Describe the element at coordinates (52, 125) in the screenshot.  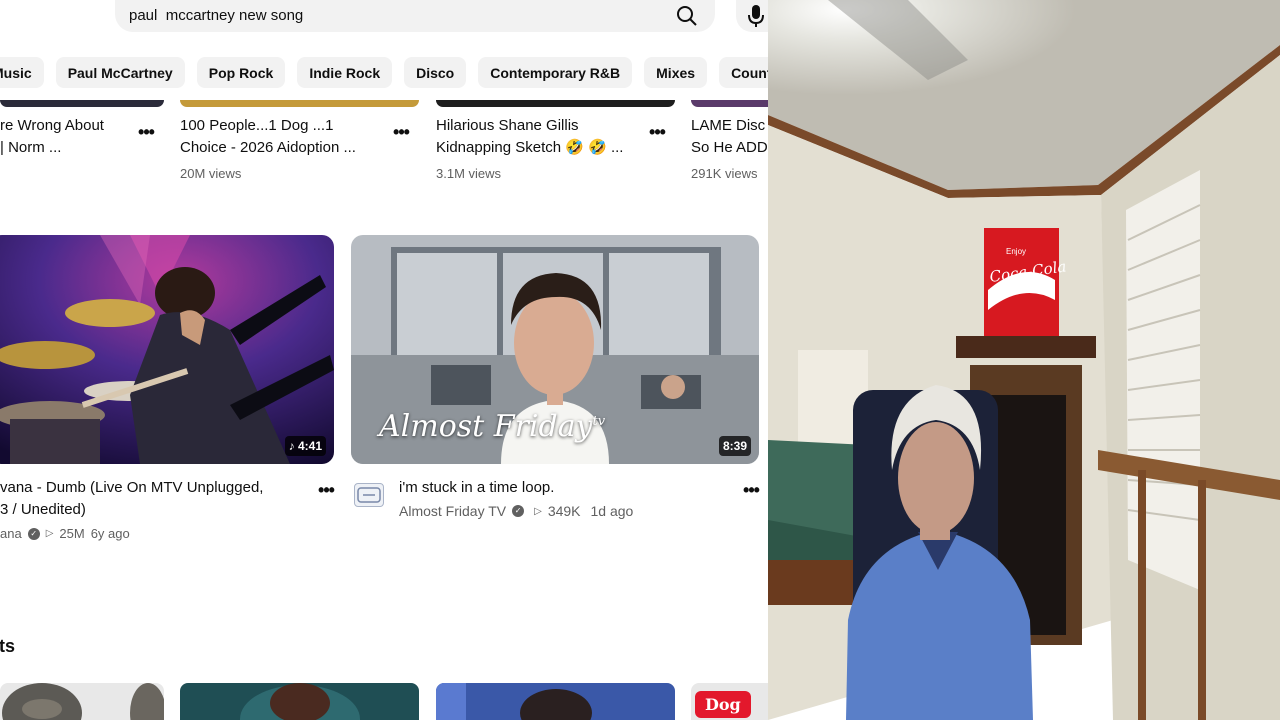
I see `video-title-line: re Wrong About` at that location.